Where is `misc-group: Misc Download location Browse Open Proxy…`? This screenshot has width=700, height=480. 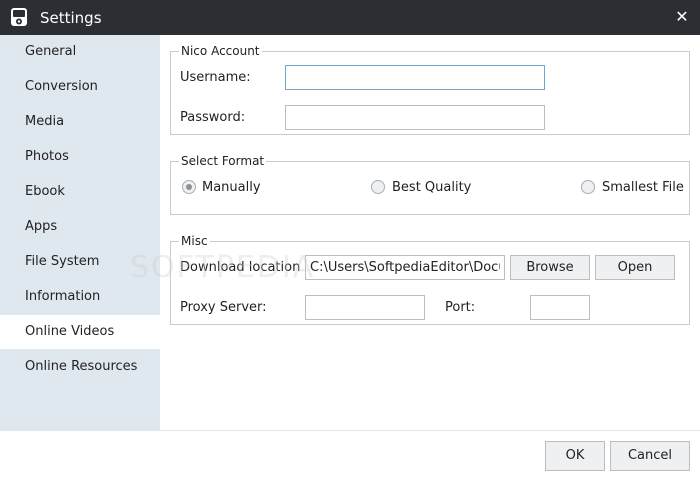
misc-group: Misc Download location Browse Open Proxy… is located at coordinates (430, 279).